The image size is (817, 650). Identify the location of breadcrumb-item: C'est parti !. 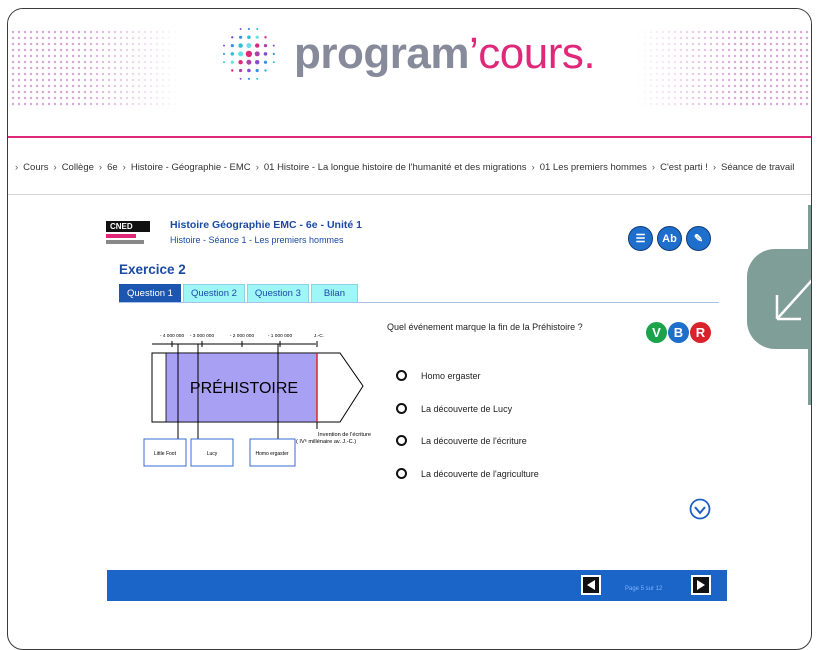
(684, 167).